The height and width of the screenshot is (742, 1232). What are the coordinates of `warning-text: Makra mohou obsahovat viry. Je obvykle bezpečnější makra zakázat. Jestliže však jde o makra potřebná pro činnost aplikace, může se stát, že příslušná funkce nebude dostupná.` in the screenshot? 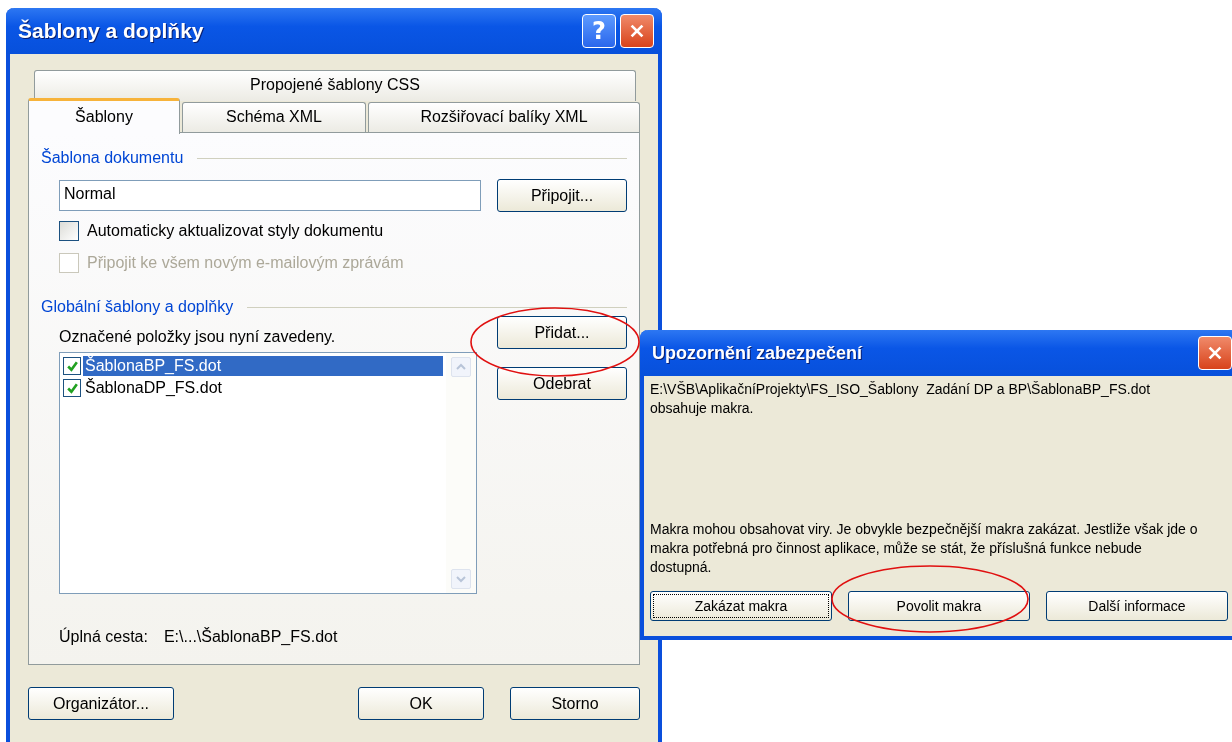 It's located at (924, 548).